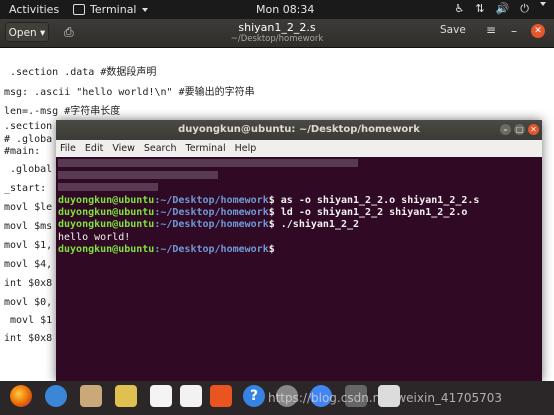 The width and height of the screenshot is (554, 415). I want to click on menu-terminal: Terminal, so click(206, 148).